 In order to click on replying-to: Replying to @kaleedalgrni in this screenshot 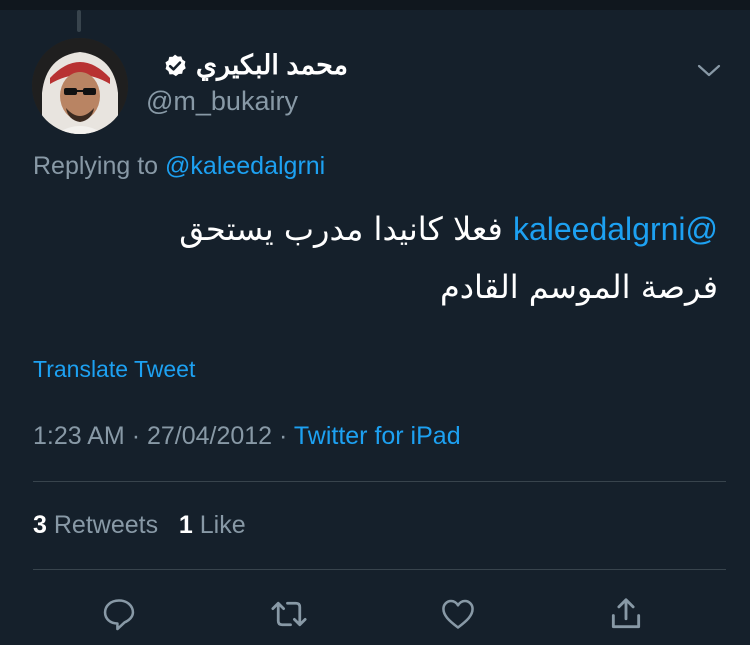, I will do `click(179, 166)`.